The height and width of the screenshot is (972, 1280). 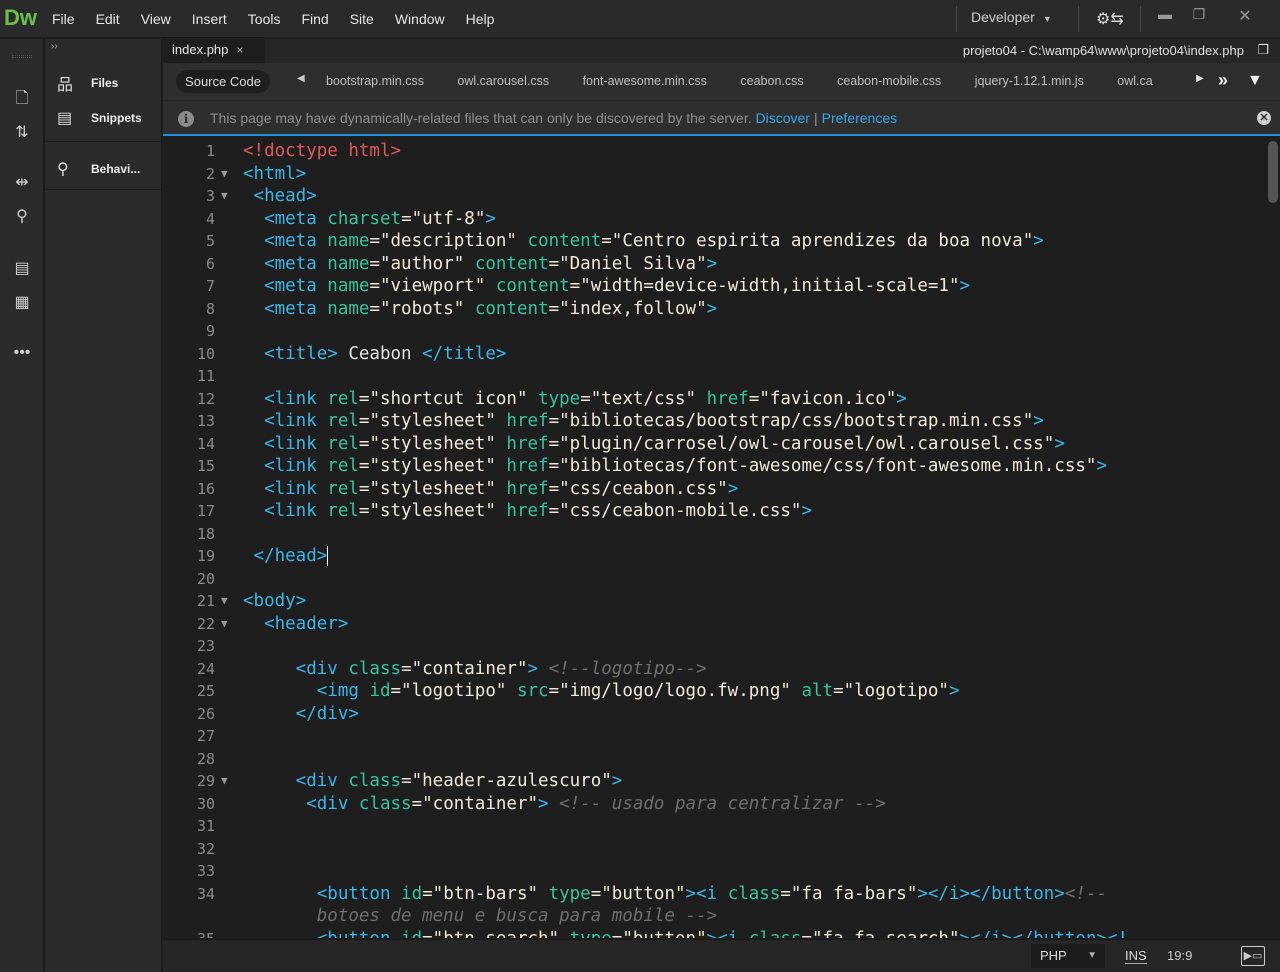 I want to click on code-token: ="stylesheet", so click(x=432, y=466).